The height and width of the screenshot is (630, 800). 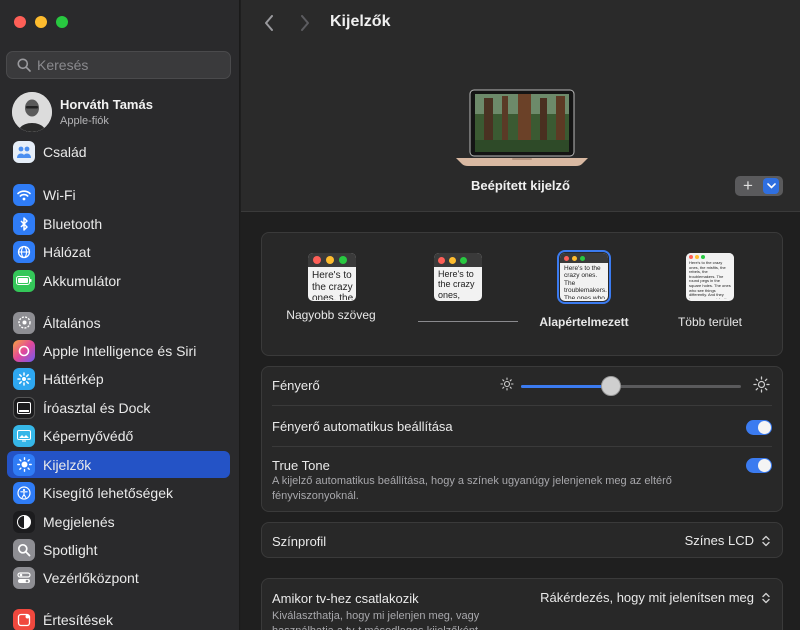 I want to click on accessibility-icon, so click(x=24, y=492).